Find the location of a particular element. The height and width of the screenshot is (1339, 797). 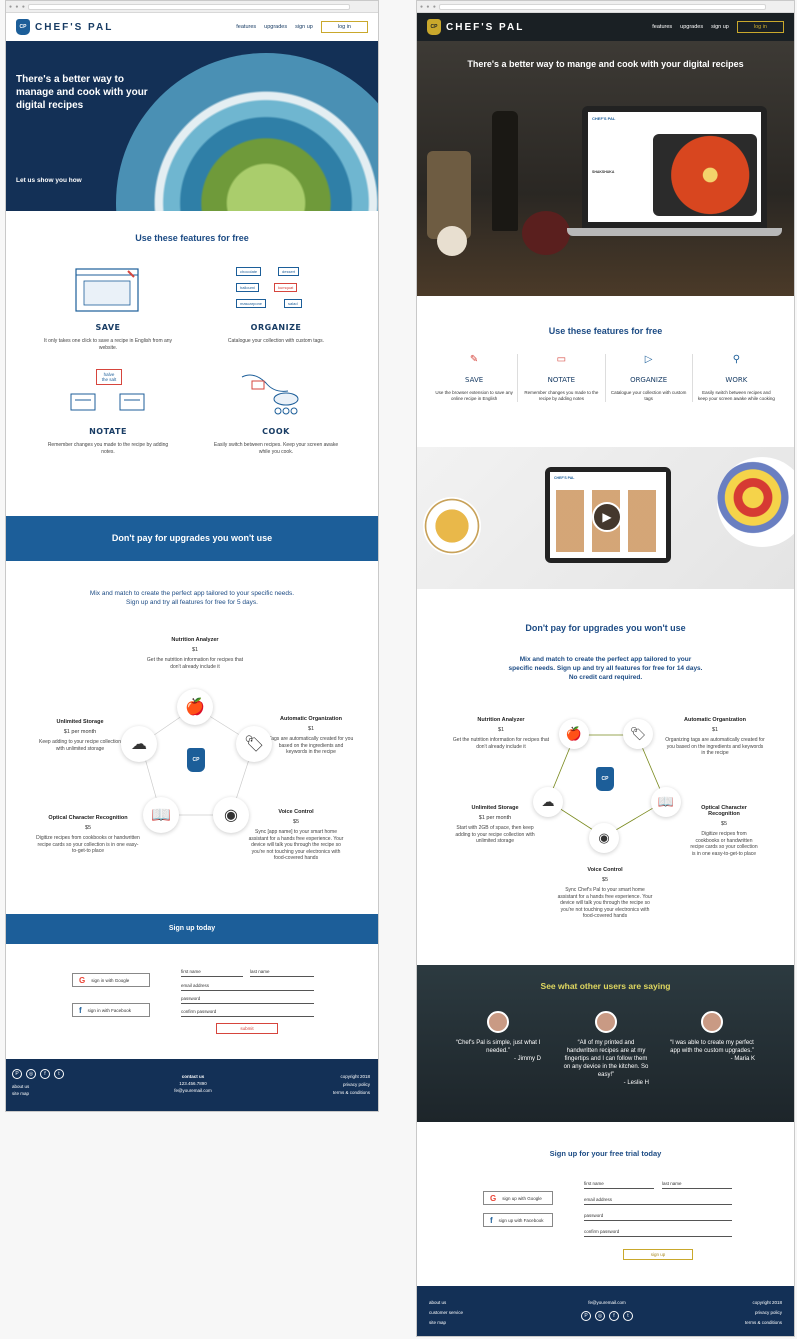

feature-name: SAVE is located at coordinates (474, 380).